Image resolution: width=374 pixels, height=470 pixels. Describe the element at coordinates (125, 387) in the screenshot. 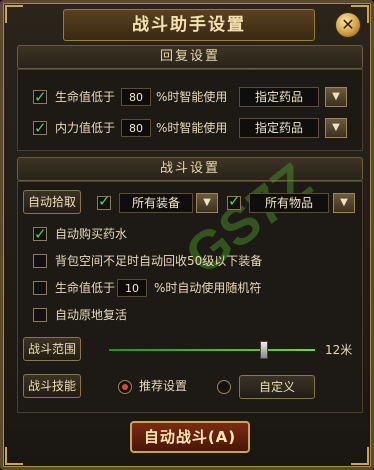

I see `recommended-radio` at that location.